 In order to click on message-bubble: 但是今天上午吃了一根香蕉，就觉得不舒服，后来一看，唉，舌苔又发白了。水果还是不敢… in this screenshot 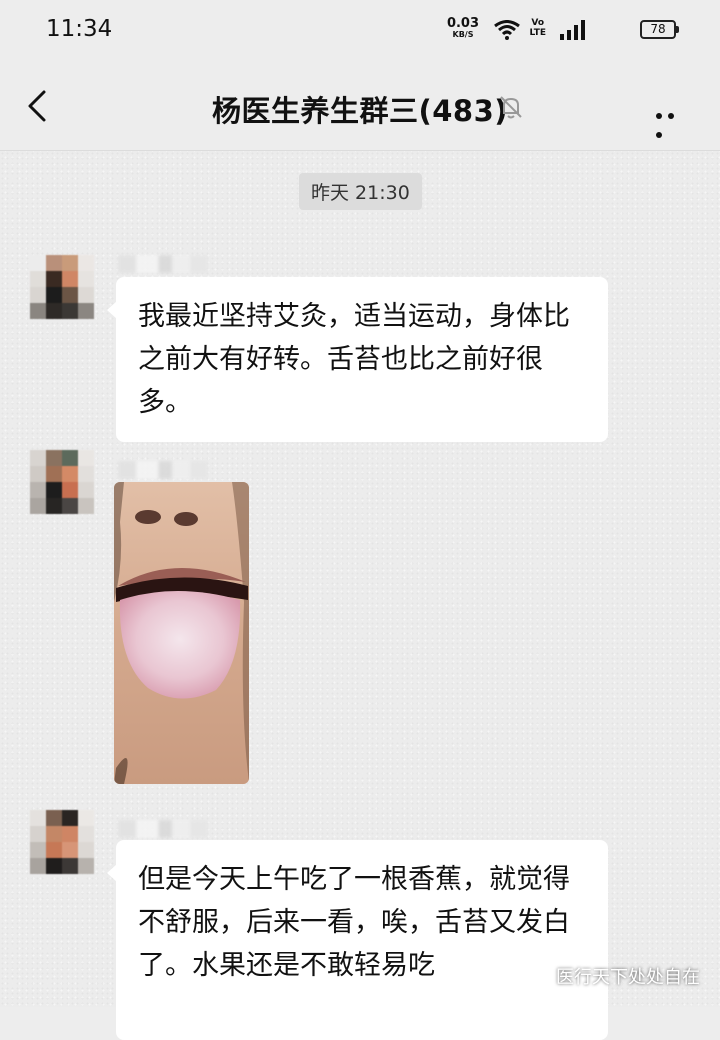, I will do `click(357, 940)`.